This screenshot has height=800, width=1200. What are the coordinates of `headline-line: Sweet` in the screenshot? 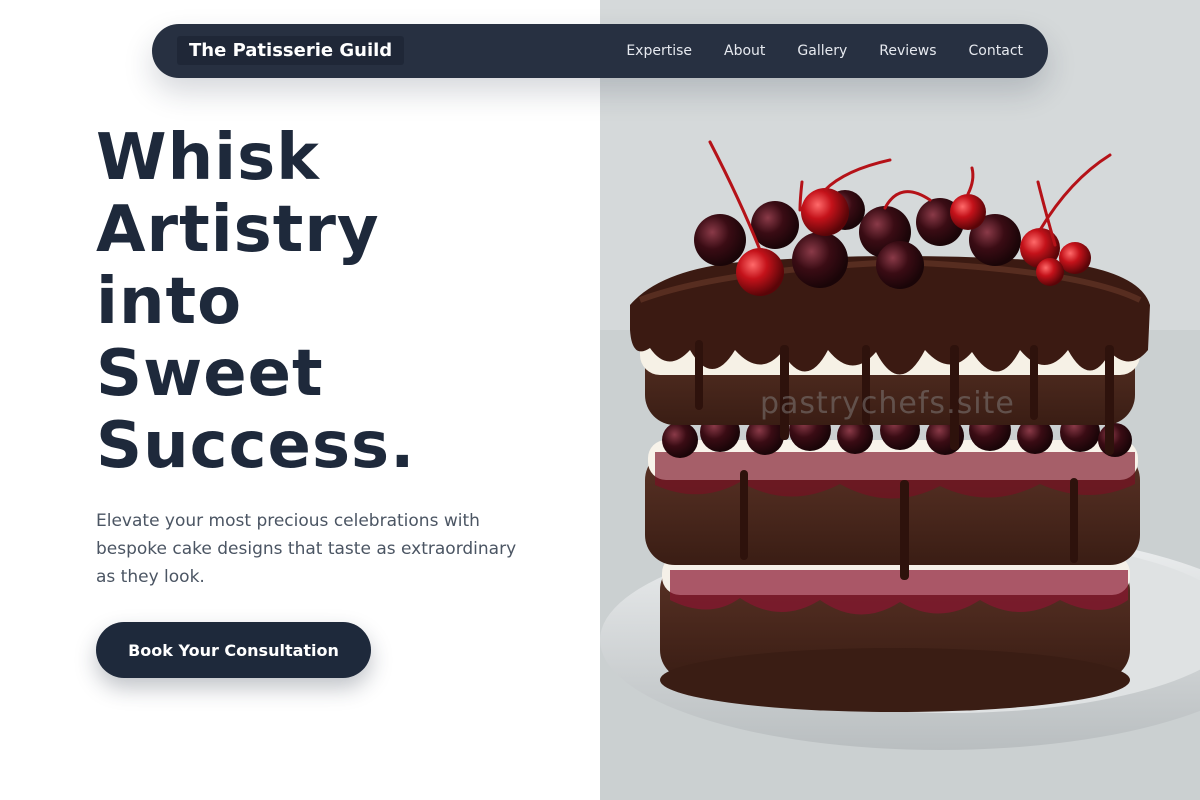 It's located at (210, 374).